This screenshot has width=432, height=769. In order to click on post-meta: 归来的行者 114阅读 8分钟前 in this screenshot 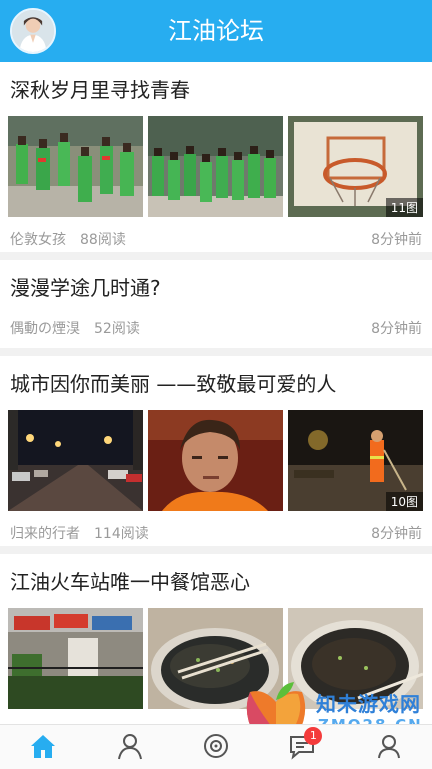, I will do `click(216, 533)`.